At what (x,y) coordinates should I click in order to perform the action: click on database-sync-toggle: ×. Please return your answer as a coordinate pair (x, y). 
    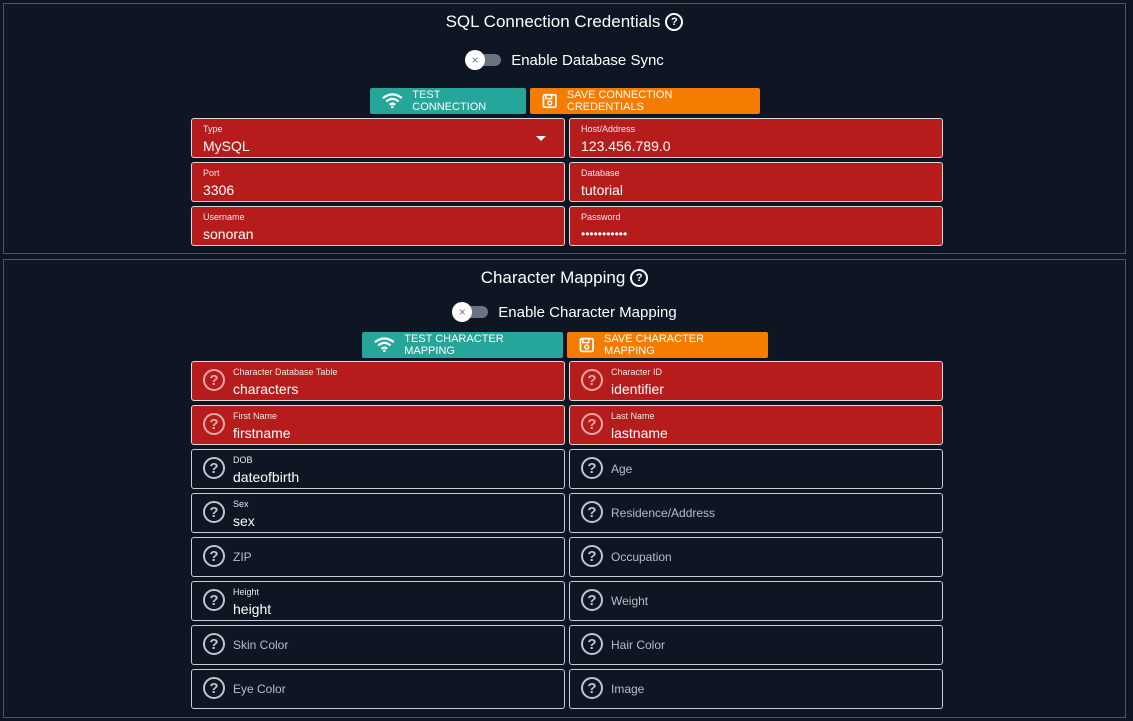
    Looking at the image, I should click on (483, 60).